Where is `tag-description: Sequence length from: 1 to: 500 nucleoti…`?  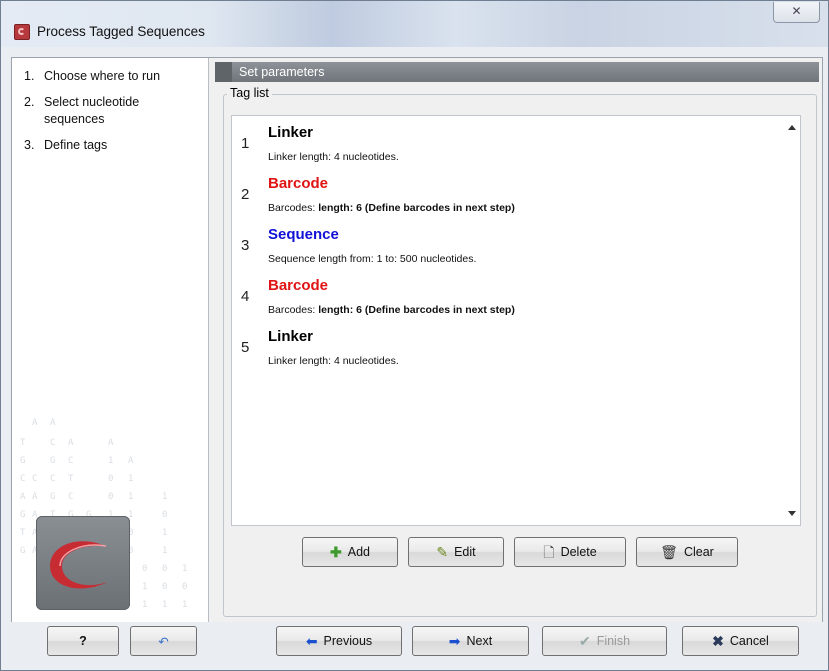
tag-description: Sequence length from: 1 to: 500 nucleoti… is located at coordinates (372, 259).